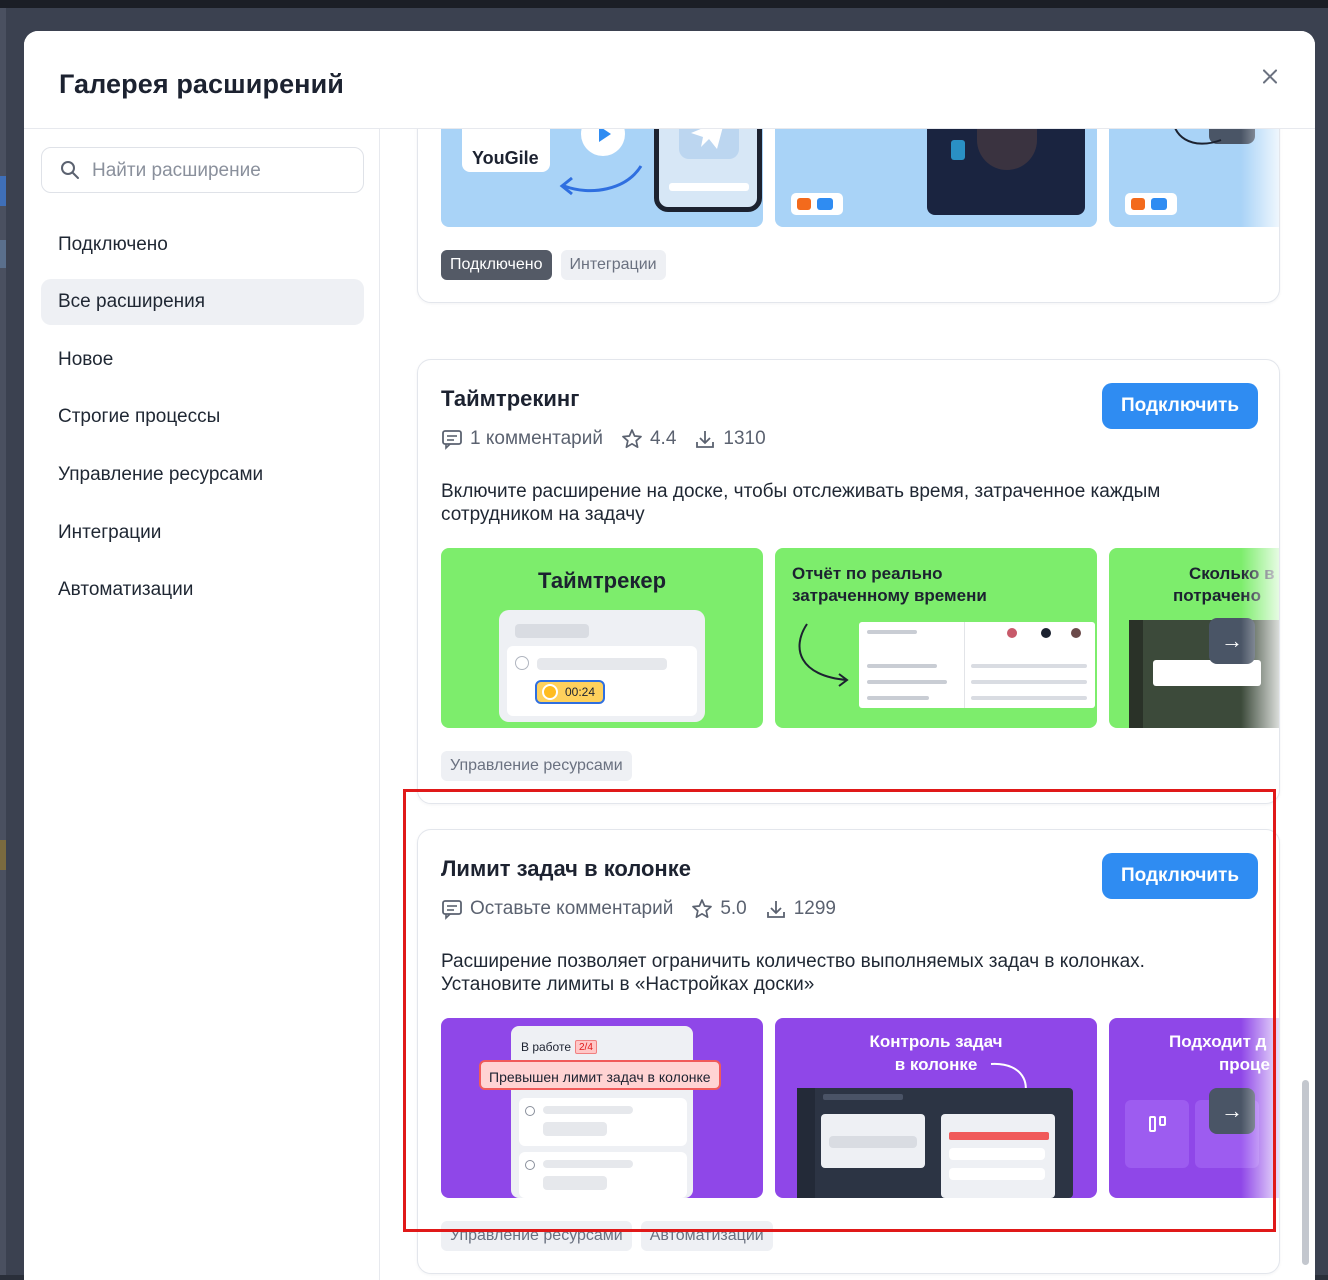 Image resolution: width=1328 pixels, height=1280 pixels. What do you see at coordinates (603, 142) in the screenshot?
I see `play-icon` at bounding box center [603, 142].